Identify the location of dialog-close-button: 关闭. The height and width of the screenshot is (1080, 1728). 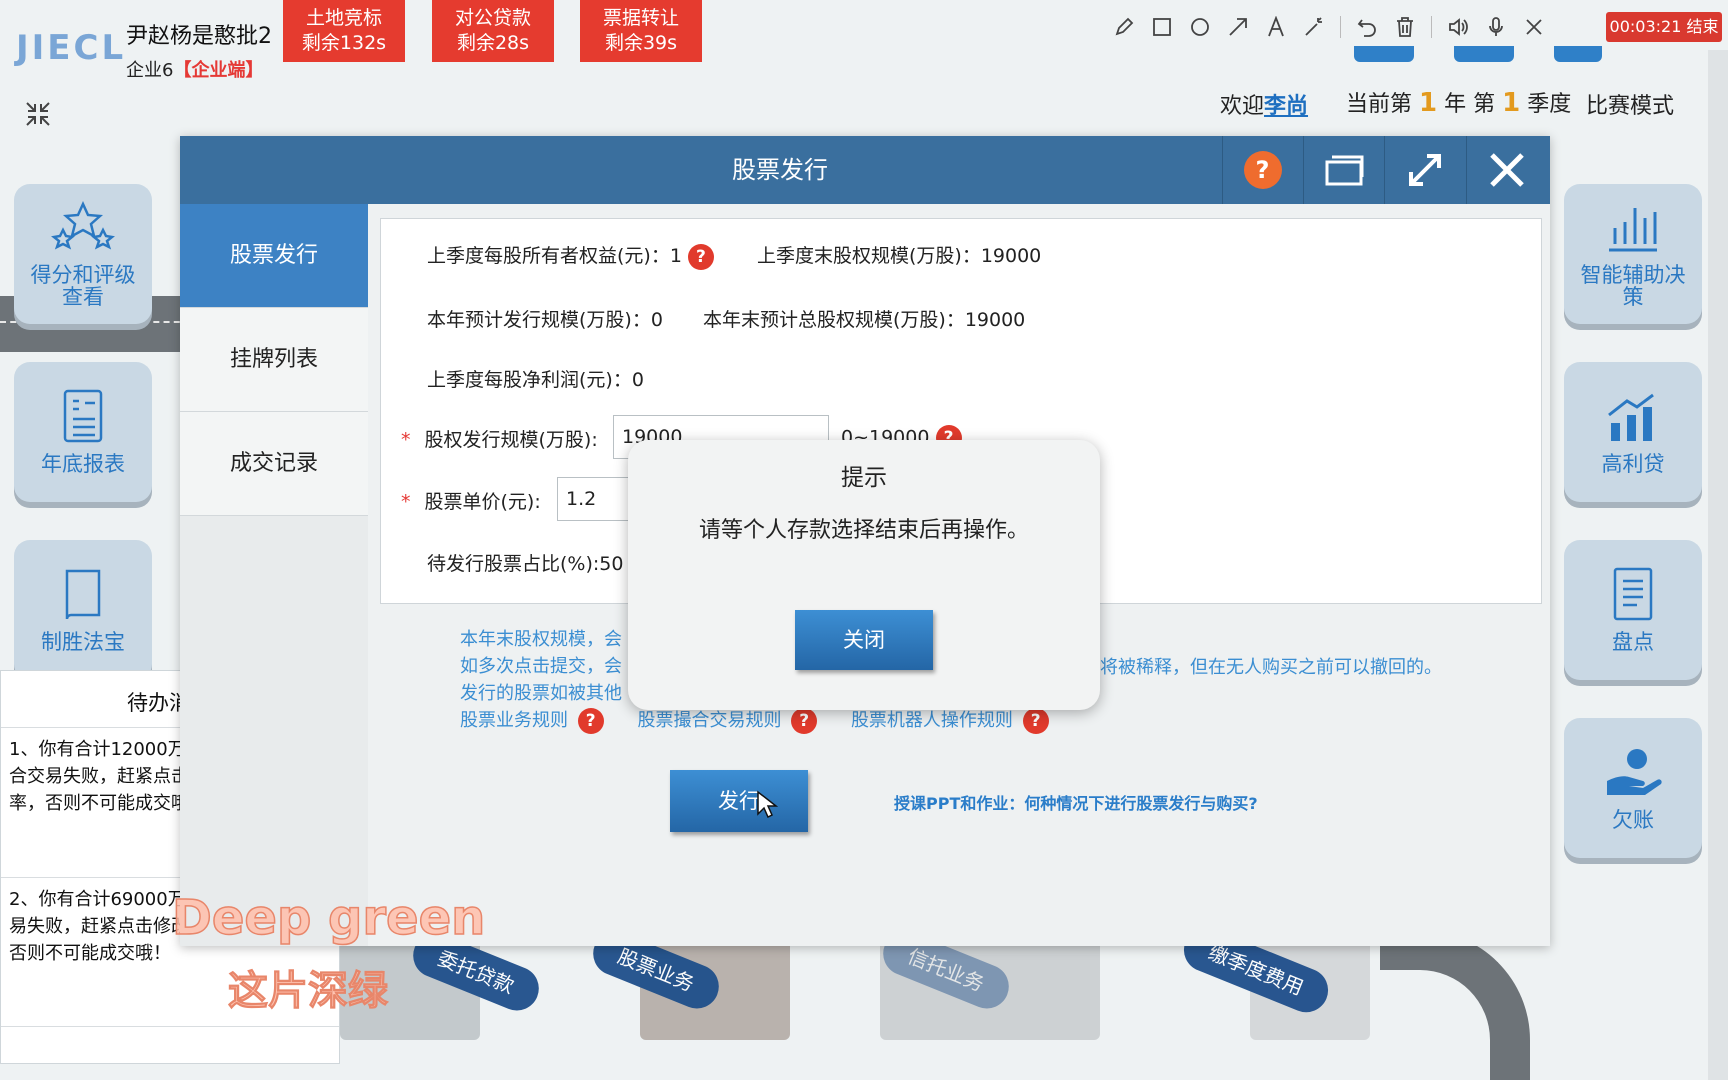
(864, 640).